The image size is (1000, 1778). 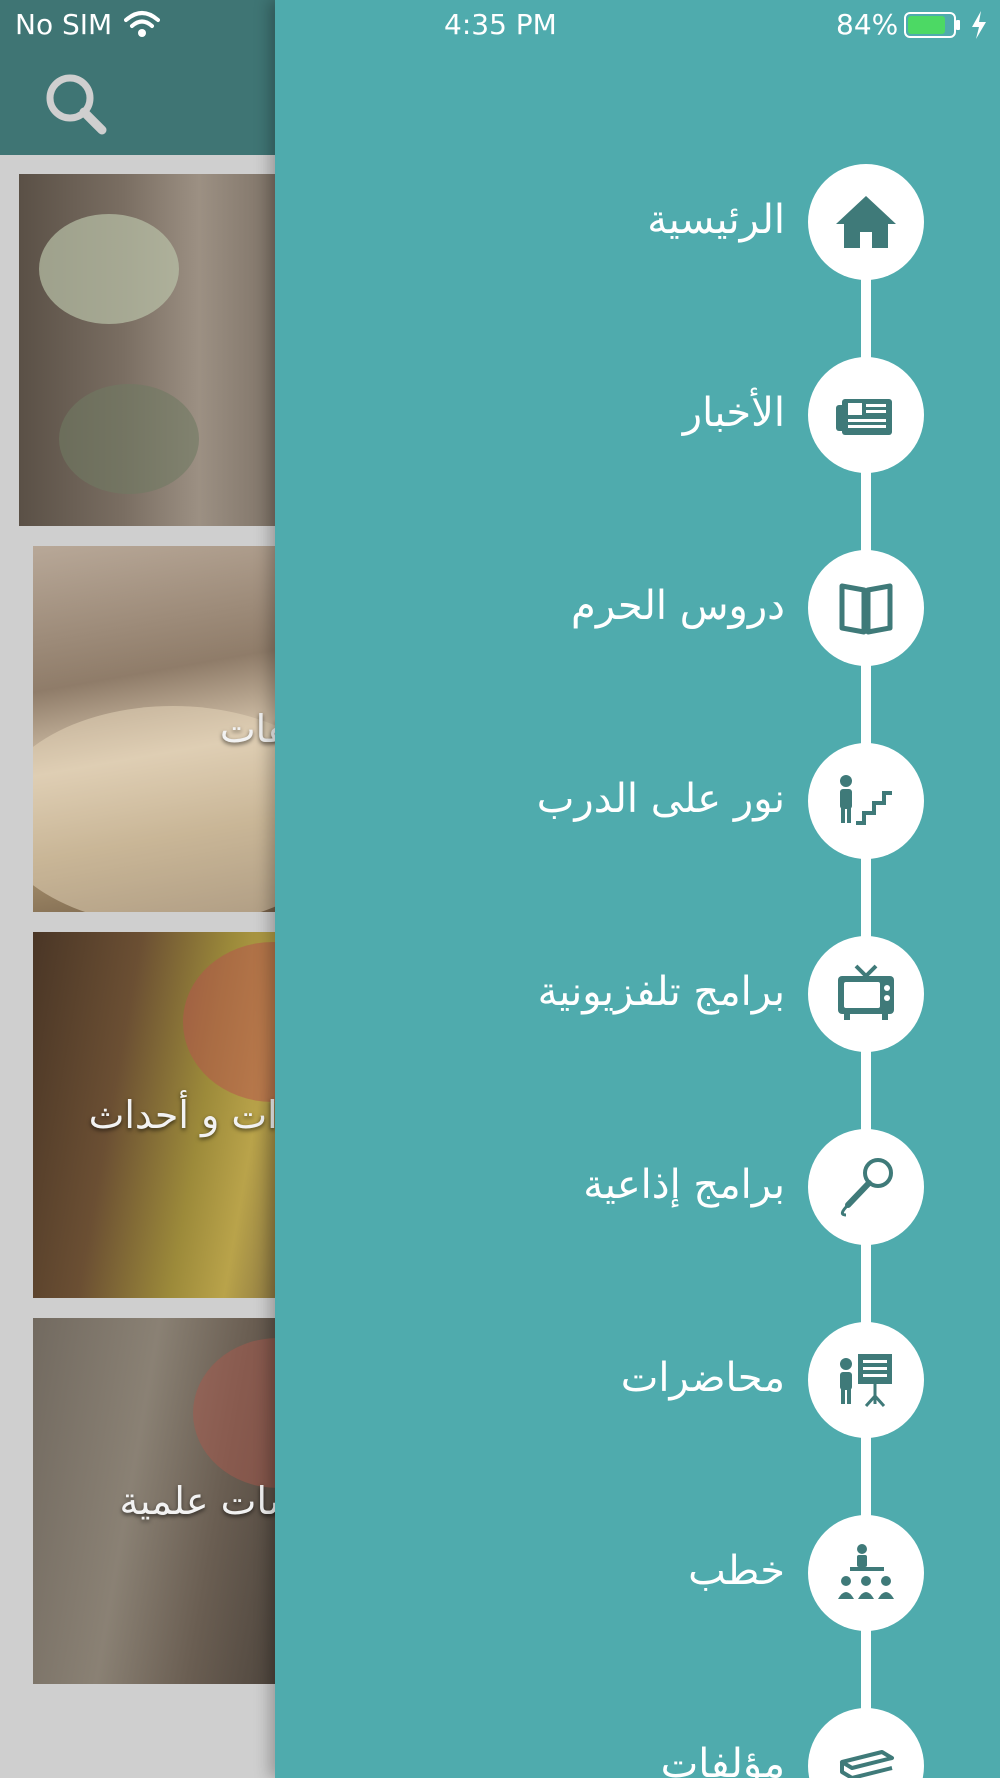 What do you see at coordinates (733, 413) in the screenshot?
I see `menu-label: الأخبار` at bounding box center [733, 413].